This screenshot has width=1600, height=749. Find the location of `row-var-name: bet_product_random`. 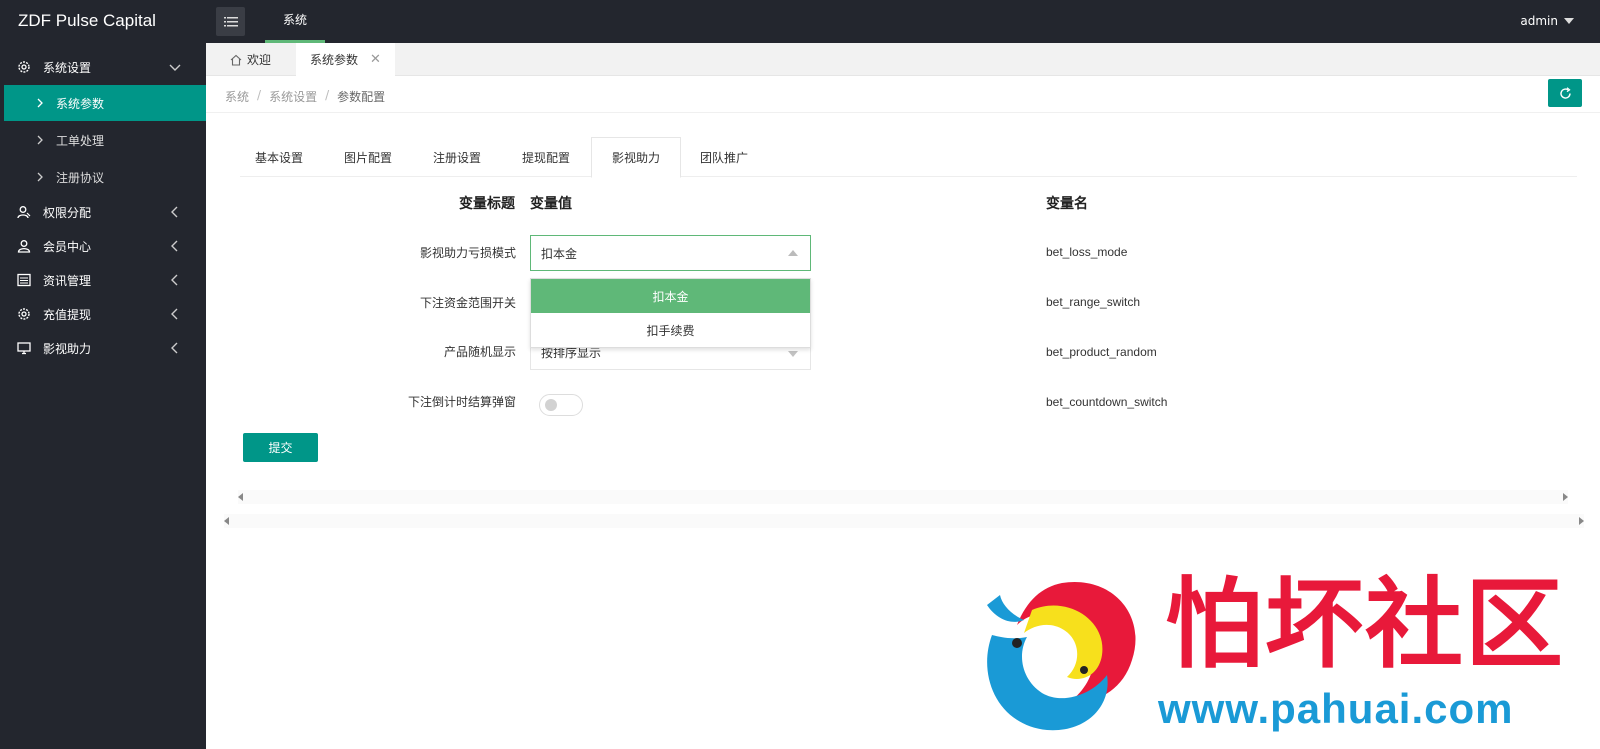

row-var-name: bet_product_random is located at coordinates (1101, 352).